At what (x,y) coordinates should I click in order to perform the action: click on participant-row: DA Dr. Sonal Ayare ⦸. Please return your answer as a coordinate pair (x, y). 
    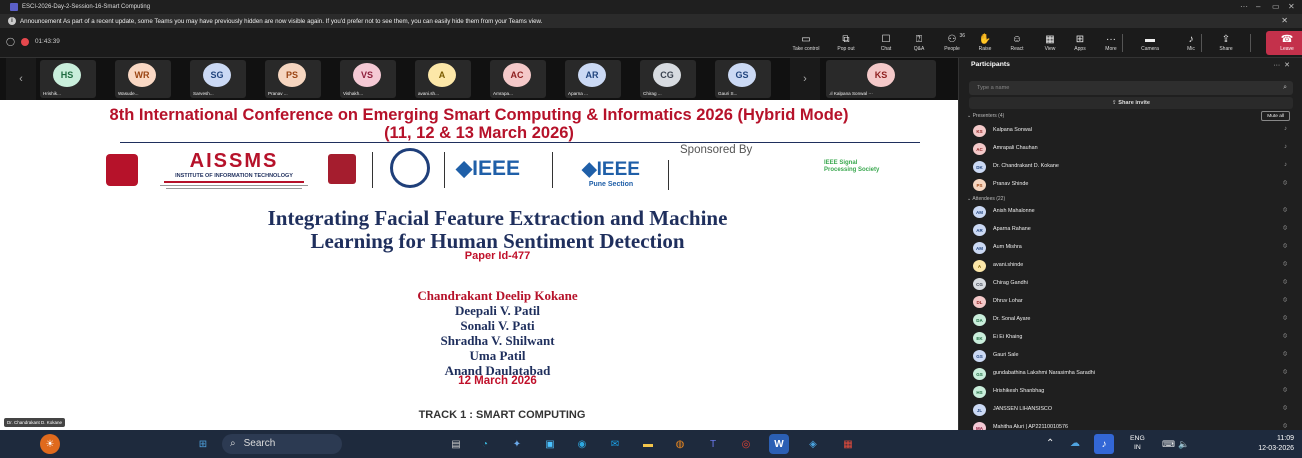
    Looking at the image, I should click on (1134, 320).